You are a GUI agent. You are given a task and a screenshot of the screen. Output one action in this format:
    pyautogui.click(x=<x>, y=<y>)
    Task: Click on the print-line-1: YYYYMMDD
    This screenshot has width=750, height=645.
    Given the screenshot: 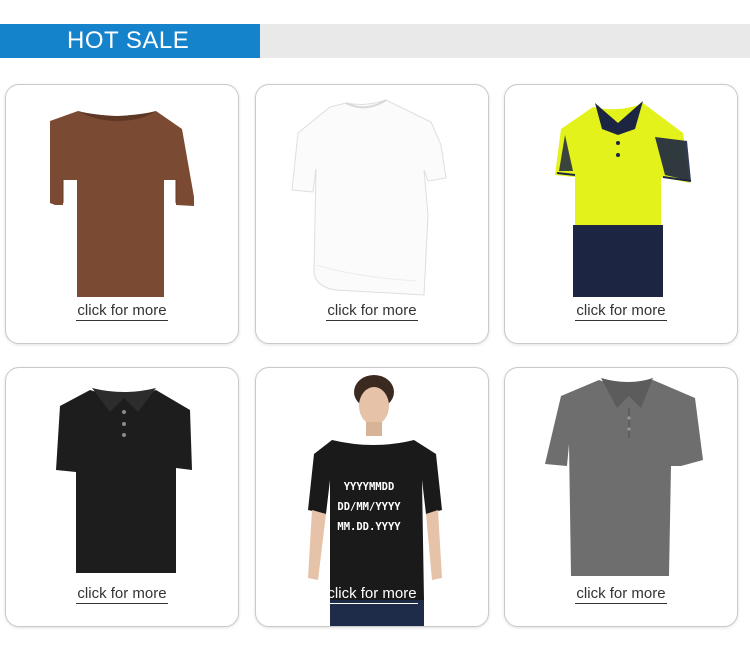 What is the action you would take?
    pyautogui.click(x=369, y=487)
    